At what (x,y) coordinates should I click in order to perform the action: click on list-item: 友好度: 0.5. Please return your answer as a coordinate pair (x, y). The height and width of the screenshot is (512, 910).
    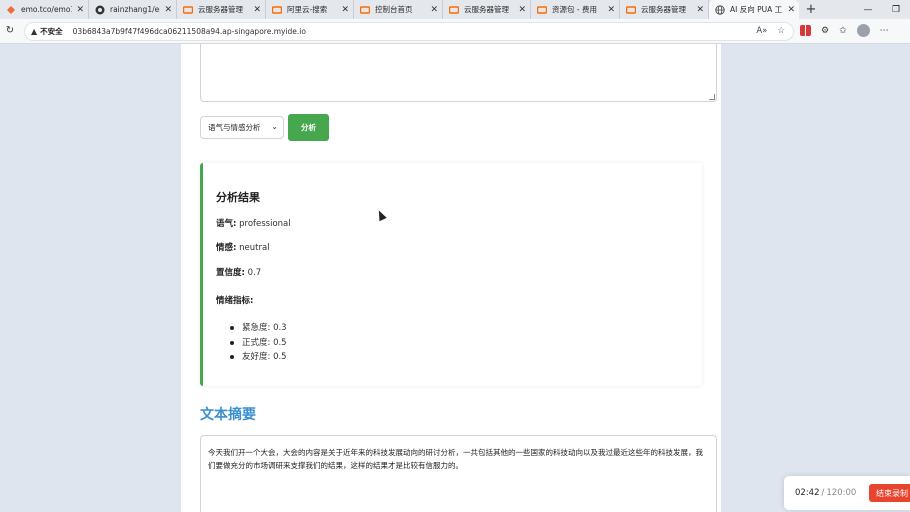
    Looking at the image, I should click on (258, 357).